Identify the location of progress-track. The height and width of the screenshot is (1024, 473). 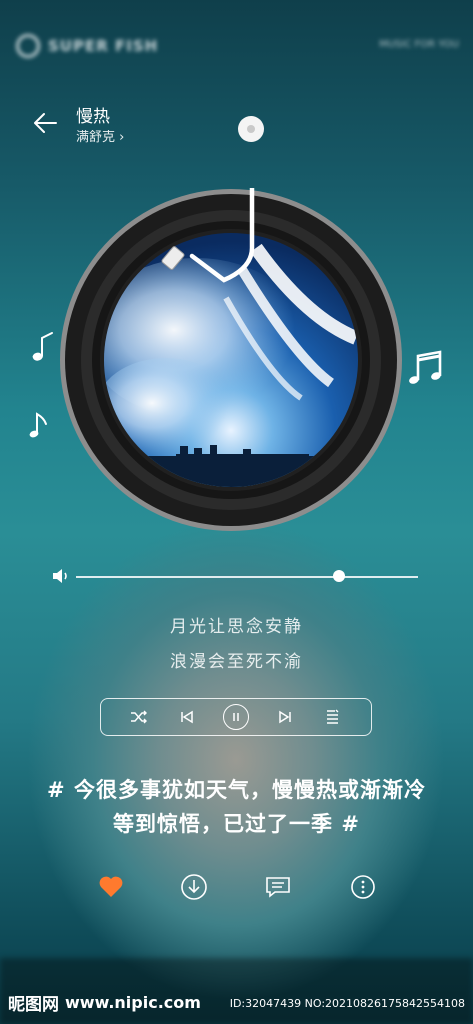
(247, 577).